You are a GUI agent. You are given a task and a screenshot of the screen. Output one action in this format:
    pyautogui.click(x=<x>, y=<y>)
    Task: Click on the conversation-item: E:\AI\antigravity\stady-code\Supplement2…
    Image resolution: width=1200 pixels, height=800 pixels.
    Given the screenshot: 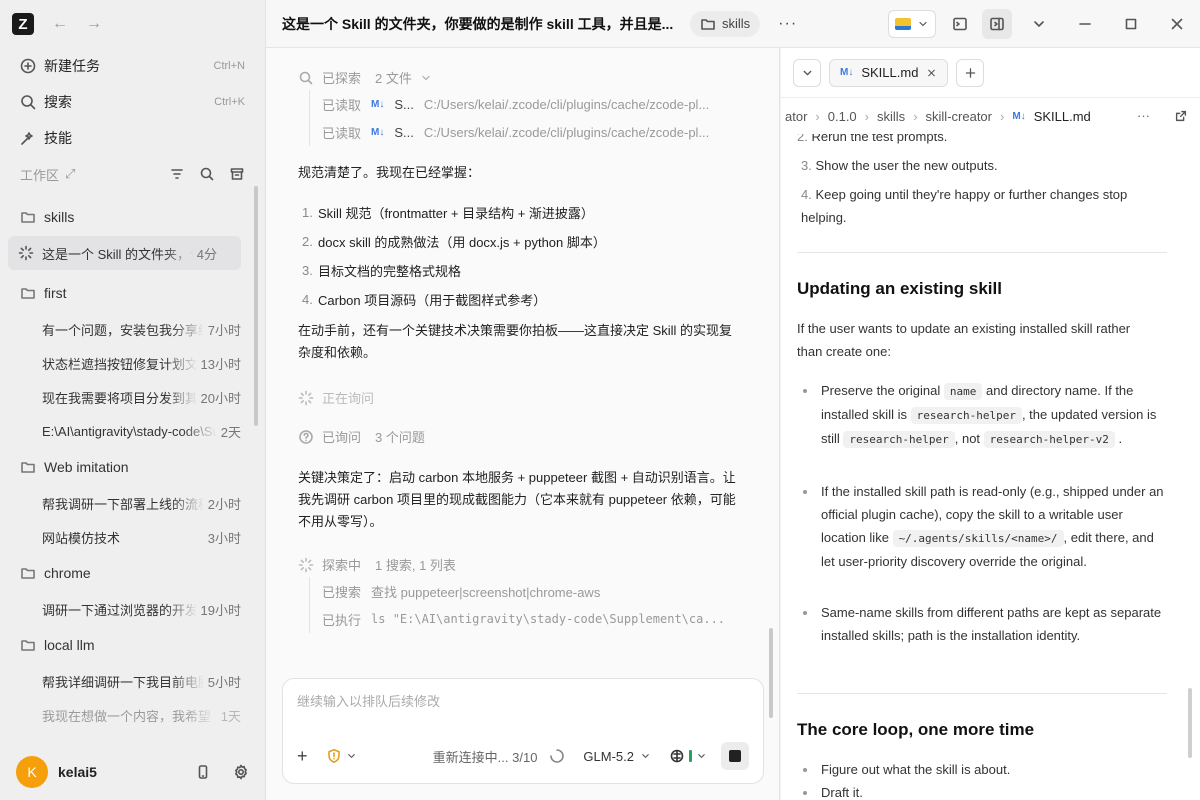 What is the action you would take?
    pyautogui.click(x=132, y=431)
    